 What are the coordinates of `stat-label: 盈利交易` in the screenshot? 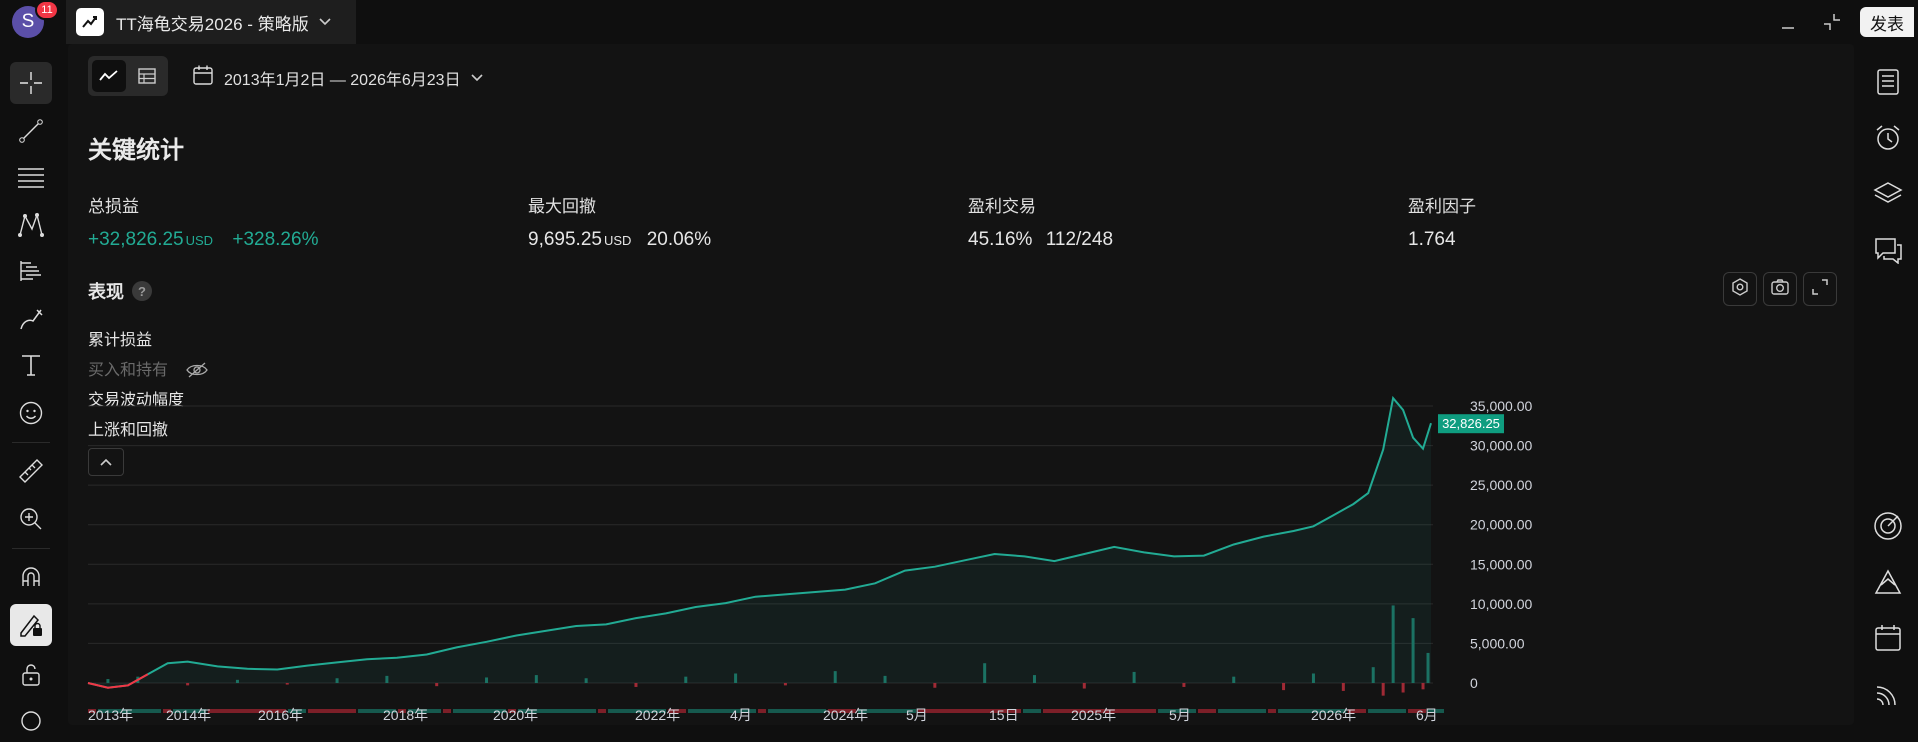 It's located at (1002, 206).